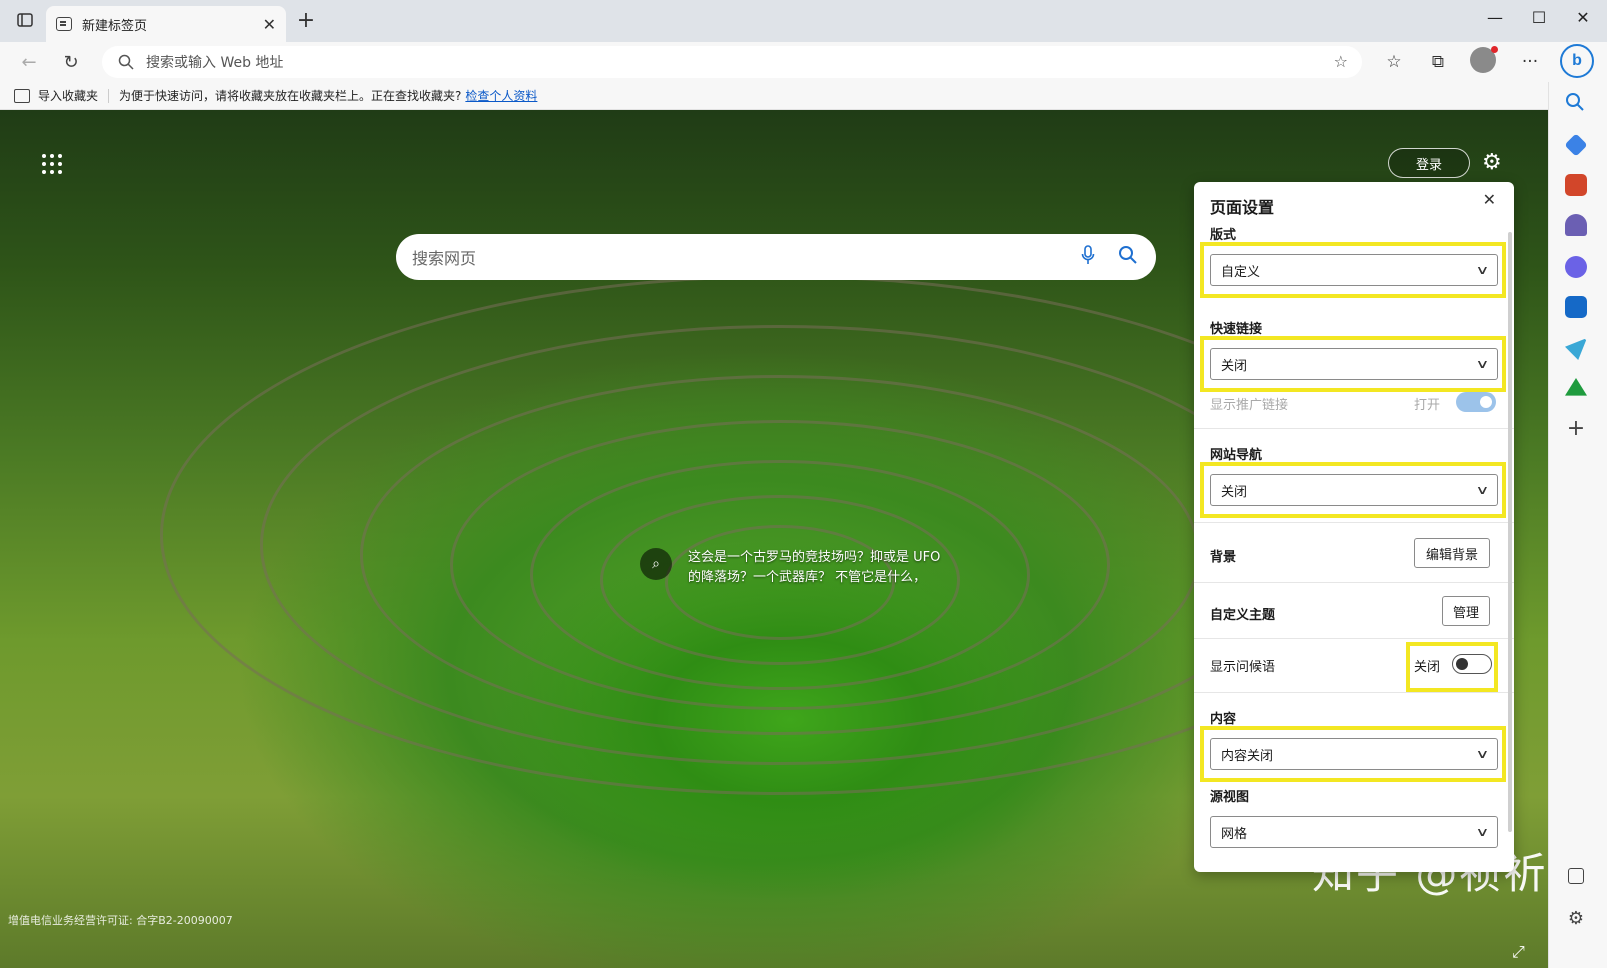 Image resolution: width=1607 pixels, height=968 pixels. What do you see at coordinates (1242, 207) in the screenshot?
I see `panel-title: 页面设置` at bounding box center [1242, 207].